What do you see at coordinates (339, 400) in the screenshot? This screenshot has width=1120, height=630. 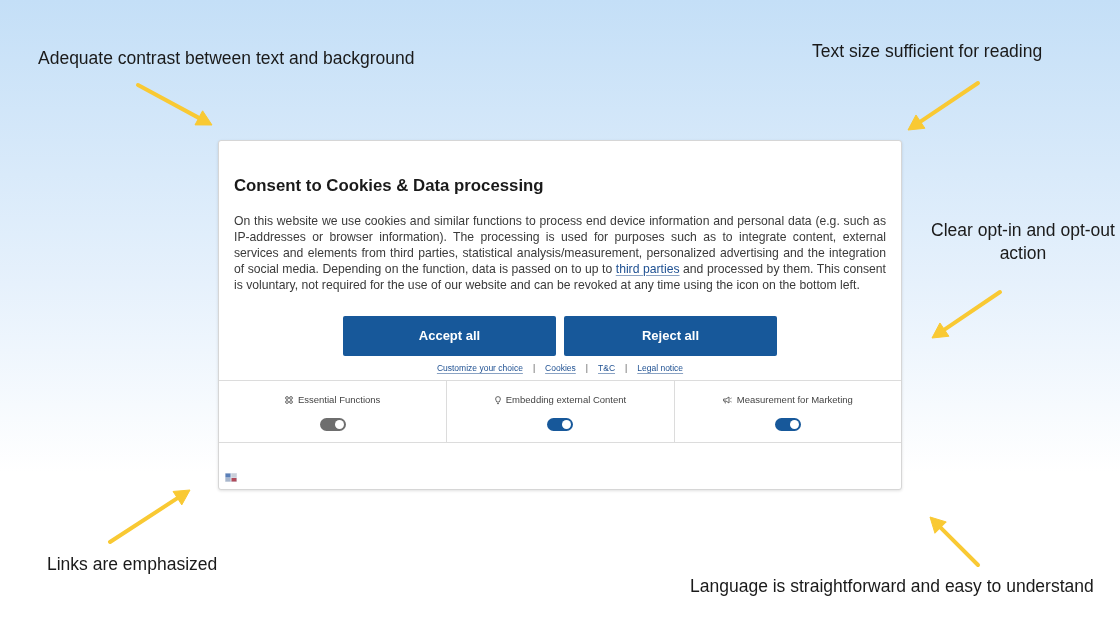 I see `category-label: Essential Functions` at bounding box center [339, 400].